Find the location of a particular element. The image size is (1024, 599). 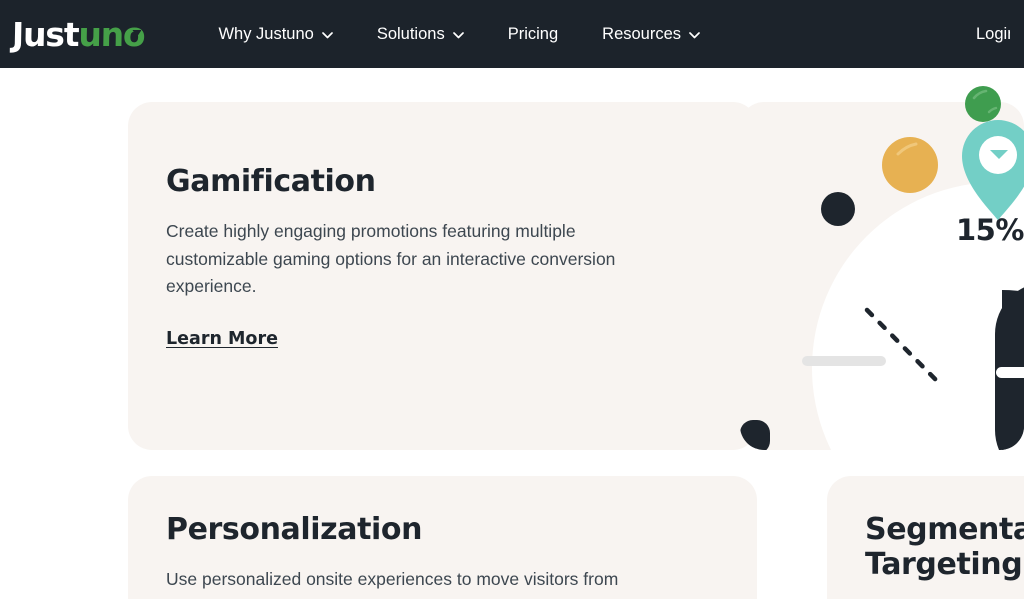

nav-item-solutions: Solutions is located at coordinates (420, 34).